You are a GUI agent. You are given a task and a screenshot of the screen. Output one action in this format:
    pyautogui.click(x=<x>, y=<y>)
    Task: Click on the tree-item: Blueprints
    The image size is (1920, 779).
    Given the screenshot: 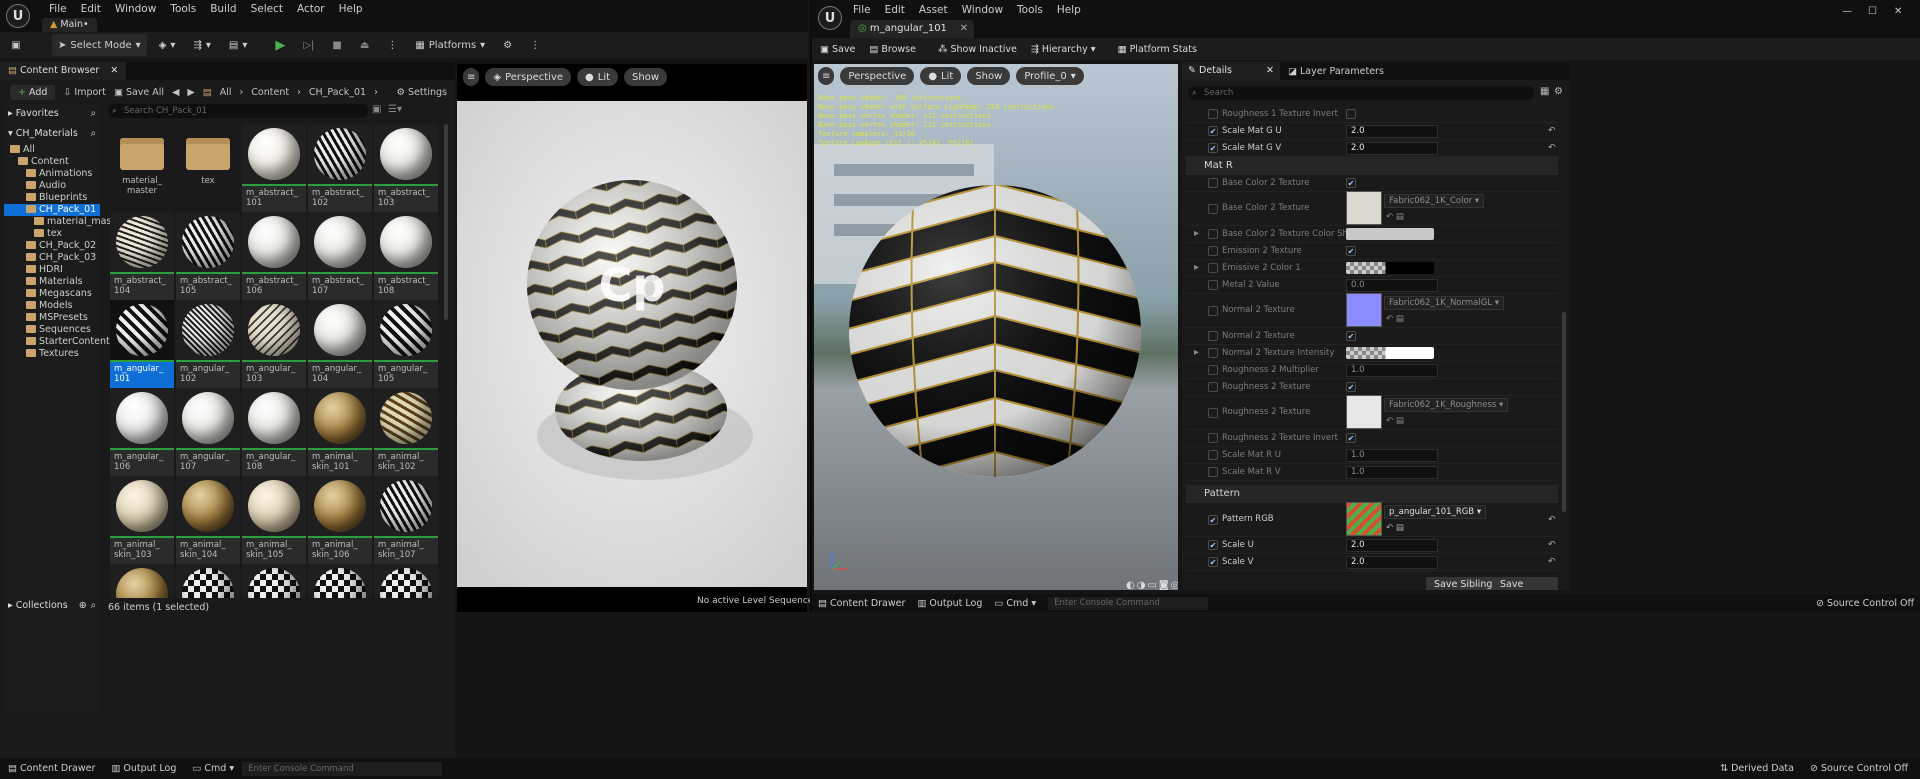 What is the action you would take?
    pyautogui.click(x=52, y=198)
    